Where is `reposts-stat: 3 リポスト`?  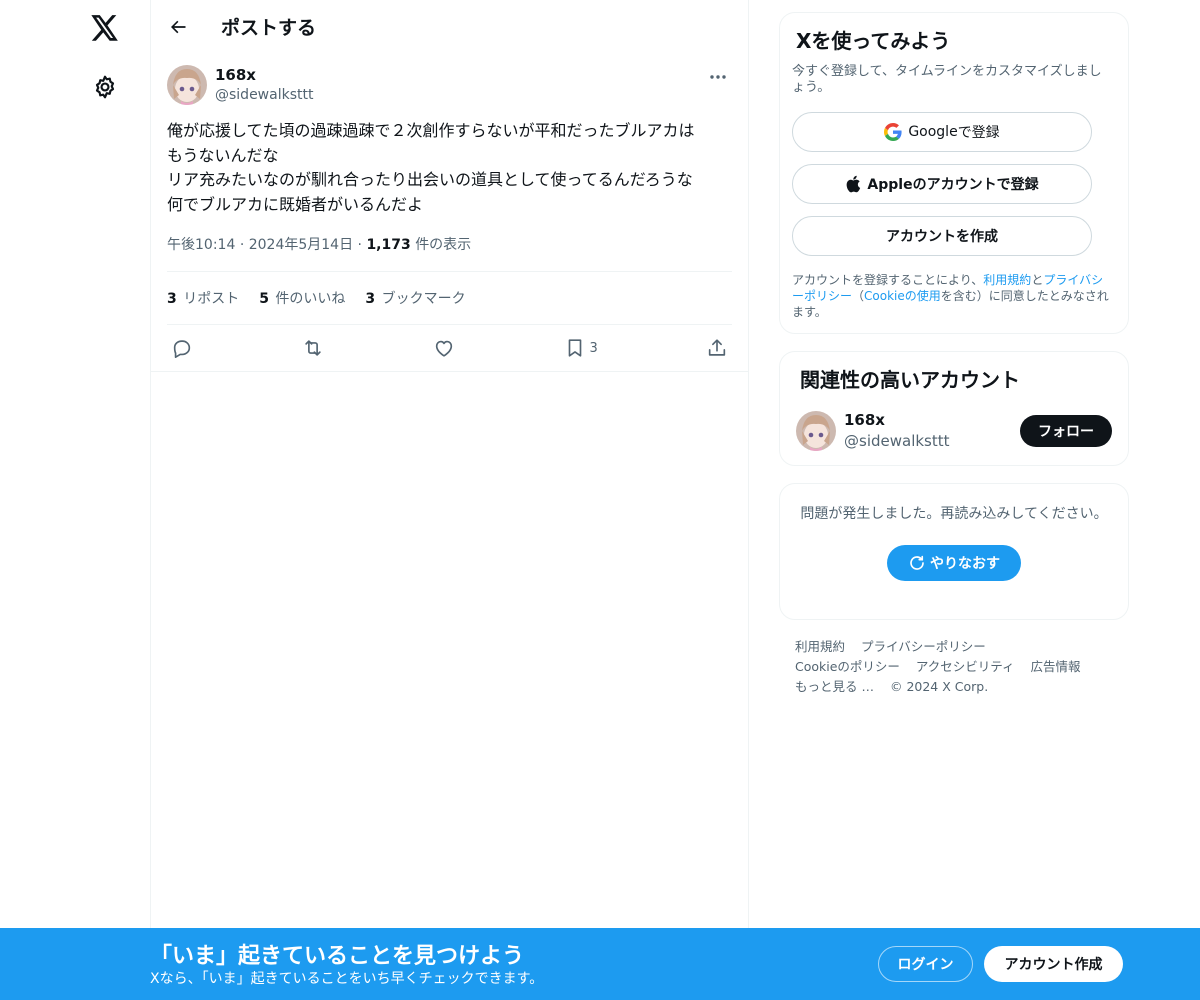 reposts-stat: 3 リポスト is located at coordinates (203, 298).